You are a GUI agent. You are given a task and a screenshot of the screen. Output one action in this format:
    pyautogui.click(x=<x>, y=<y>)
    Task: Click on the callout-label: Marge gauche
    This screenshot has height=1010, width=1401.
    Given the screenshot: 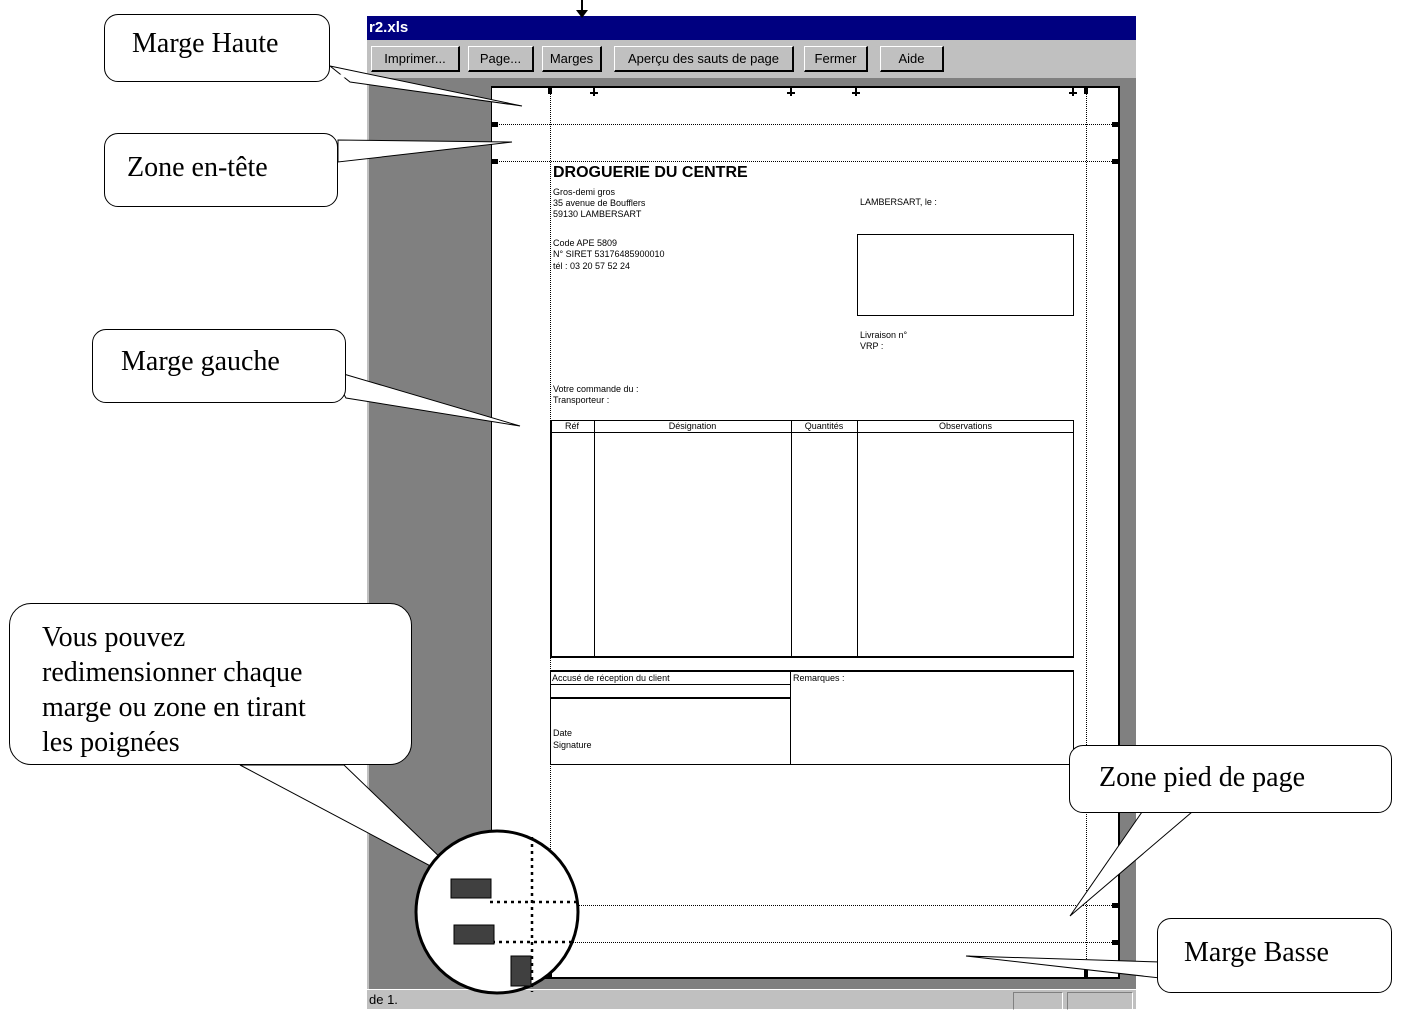 What is the action you would take?
    pyautogui.click(x=200, y=361)
    